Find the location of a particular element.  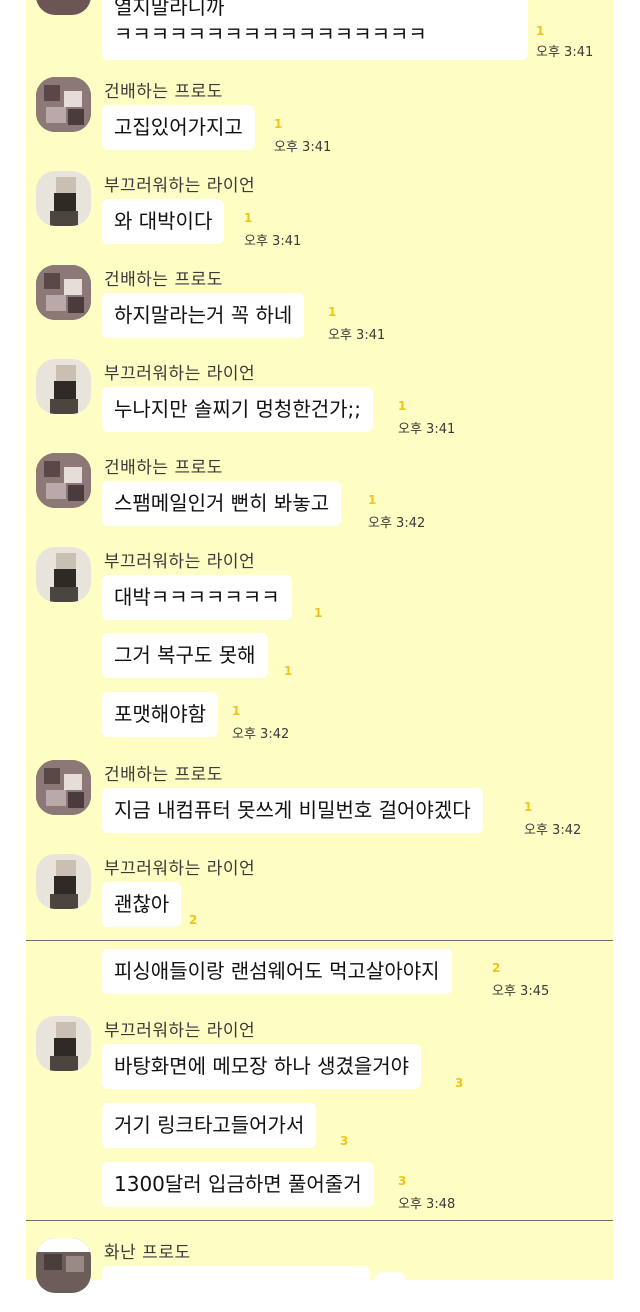

sender-name: 화난 프로도 is located at coordinates (147, 1253).